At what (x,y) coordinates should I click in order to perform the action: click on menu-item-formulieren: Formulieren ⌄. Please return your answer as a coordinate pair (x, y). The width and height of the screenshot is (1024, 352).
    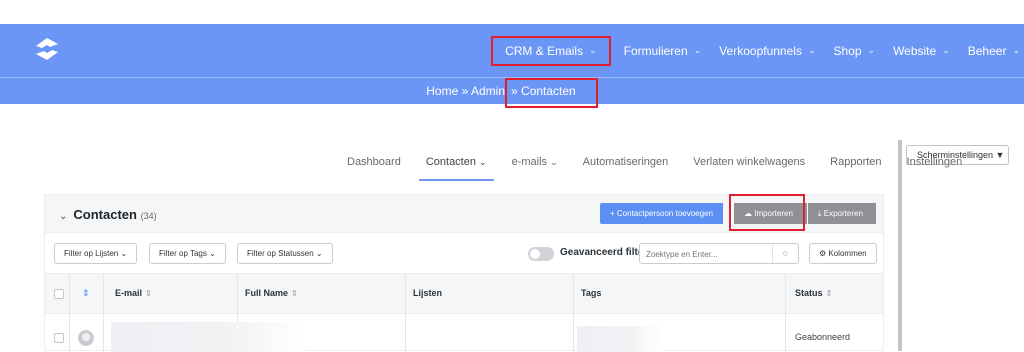
    Looking at the image, I should click on (663, 50).